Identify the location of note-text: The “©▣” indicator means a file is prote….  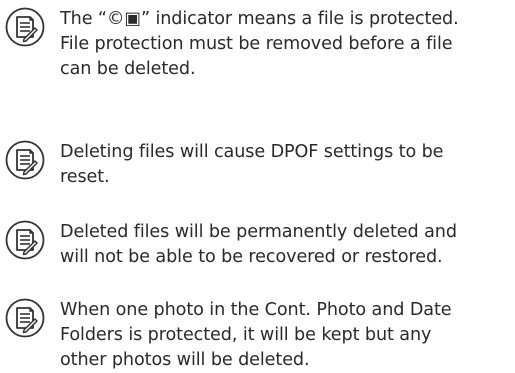
(259, 44).